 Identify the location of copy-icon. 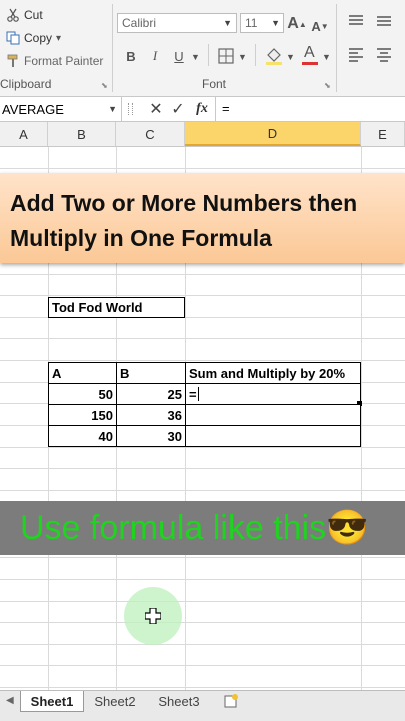
(13, 38).